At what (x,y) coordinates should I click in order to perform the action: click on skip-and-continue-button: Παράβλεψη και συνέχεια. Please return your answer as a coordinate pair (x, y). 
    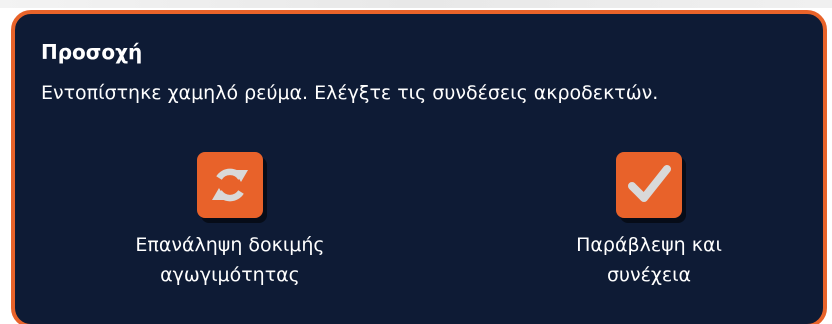
    Looking at the image, I should click on (649, 221).